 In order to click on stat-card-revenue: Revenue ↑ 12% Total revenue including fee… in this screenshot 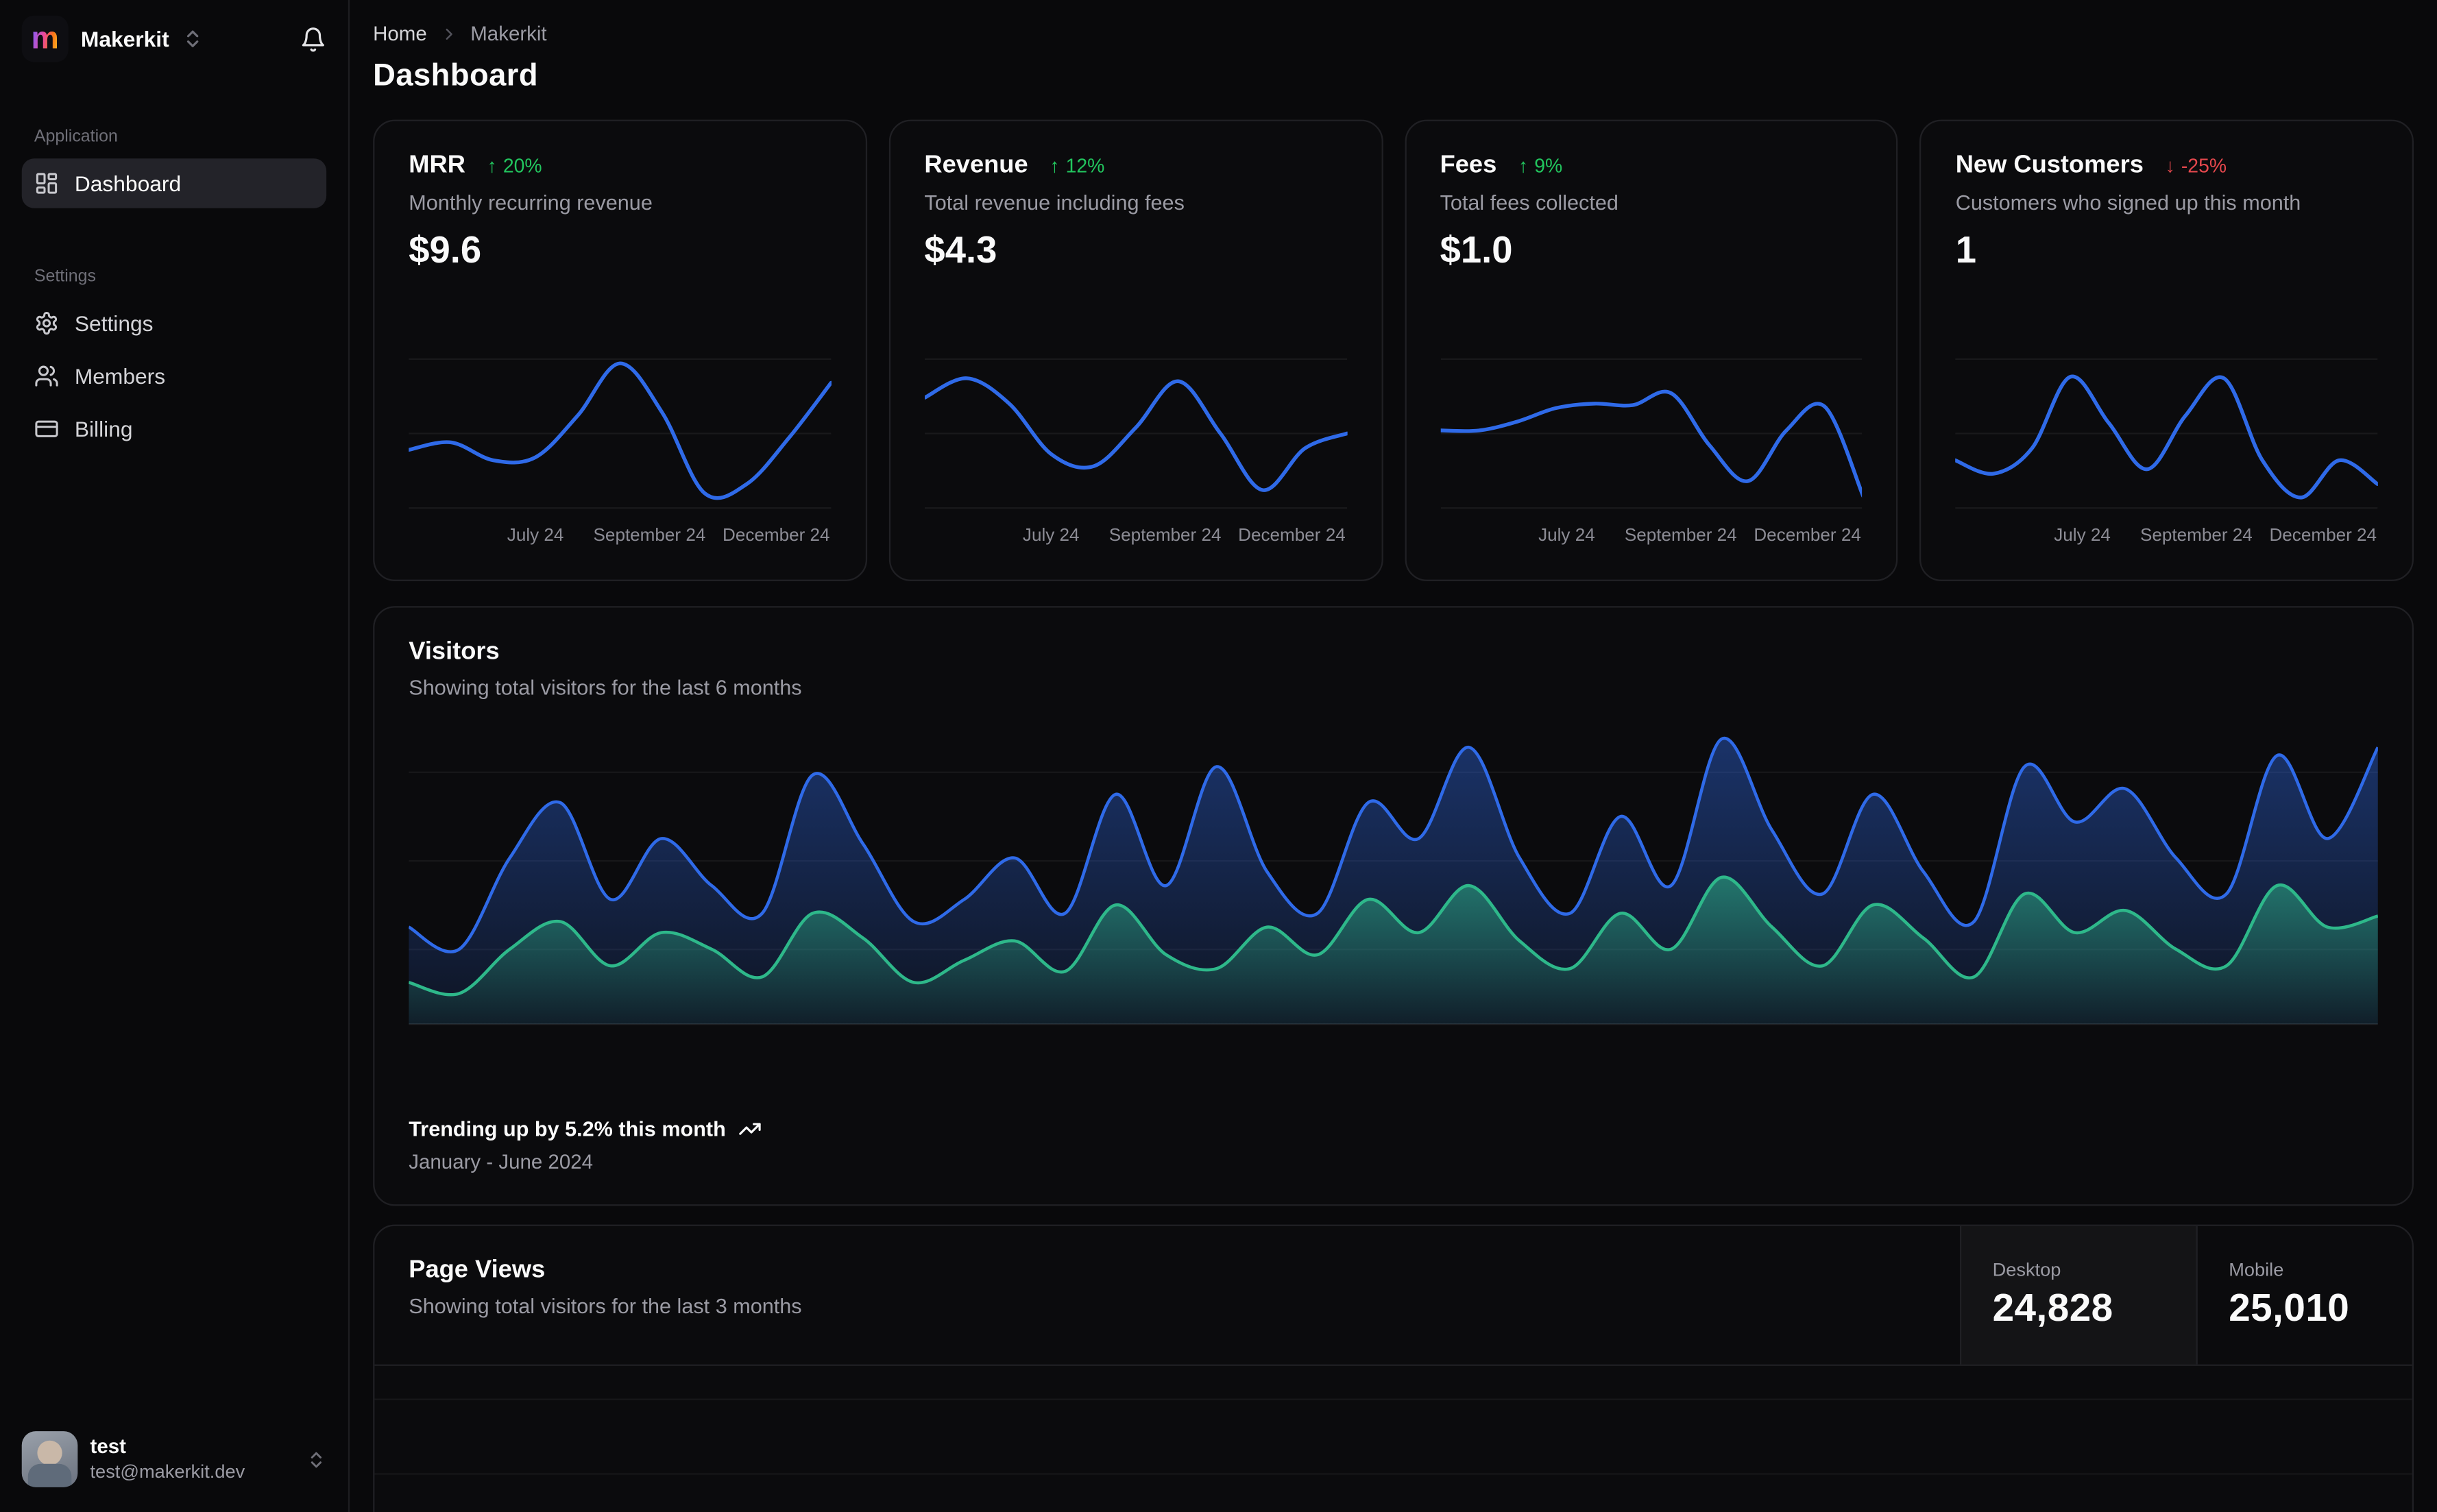, I will do `click(1135, 350)`.